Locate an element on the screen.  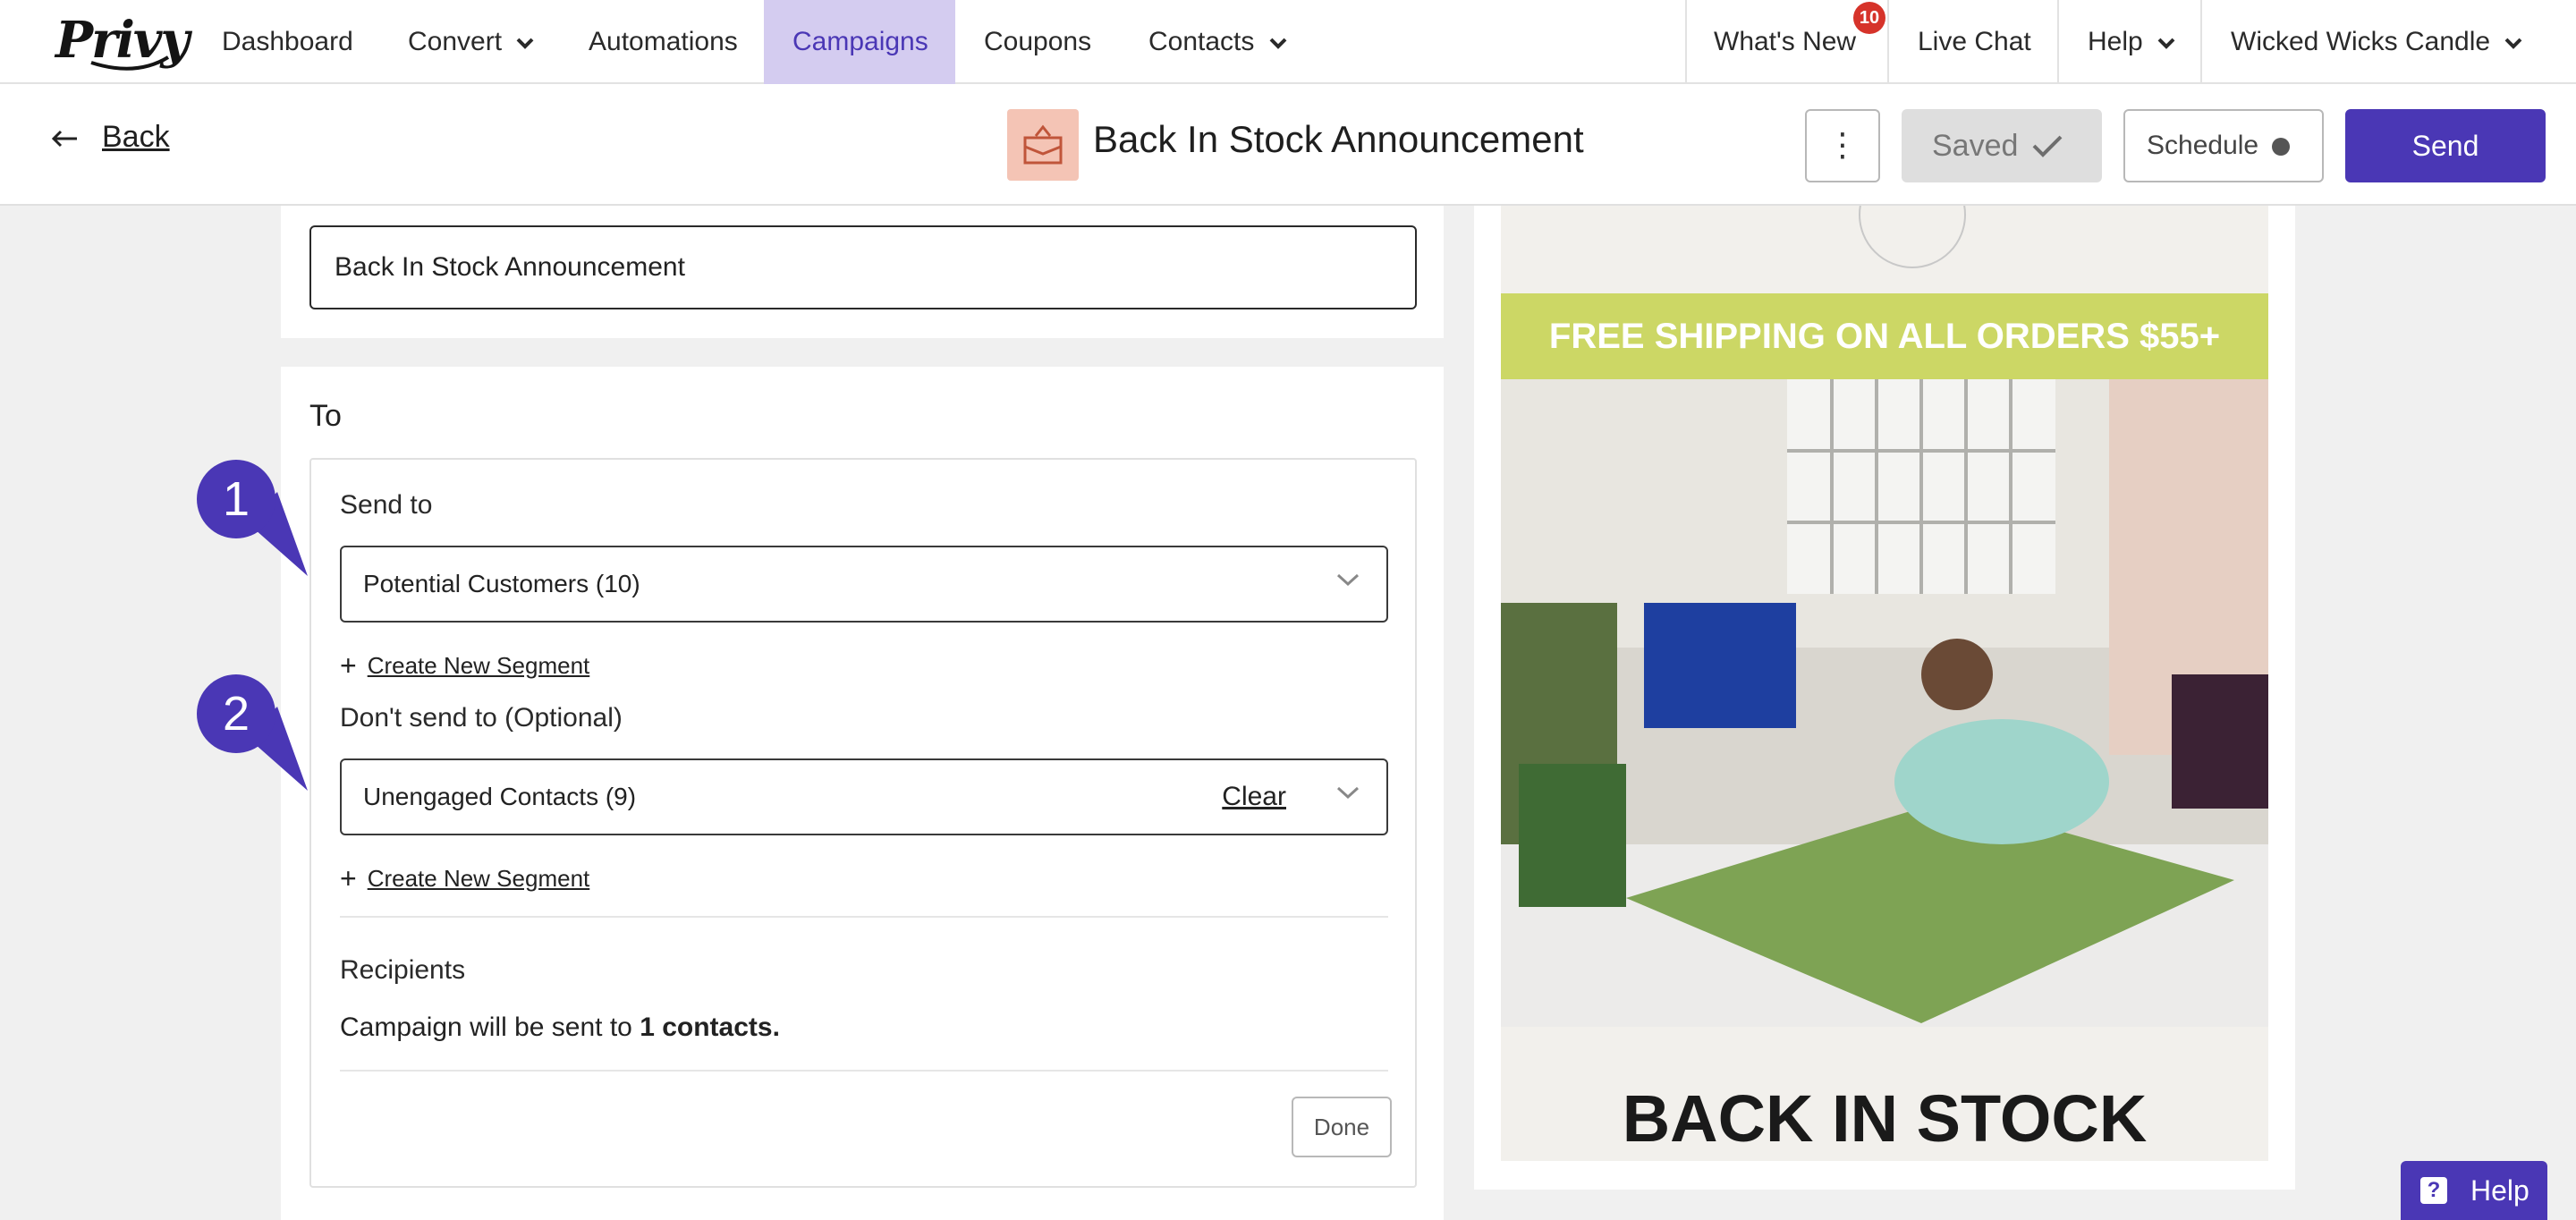
email-campaign-icon is located at coordinates (1043, 145).